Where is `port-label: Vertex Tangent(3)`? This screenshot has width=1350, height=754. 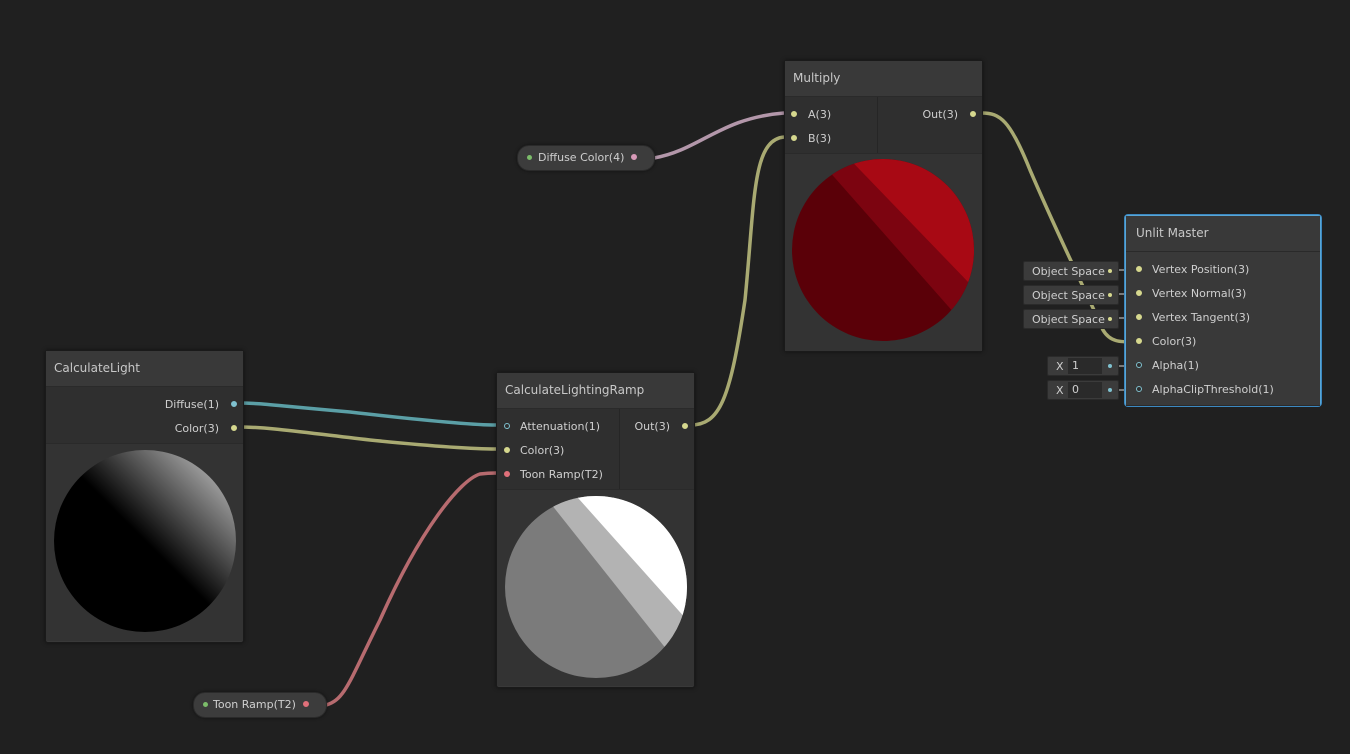
port-label: Vertex Tangent(3) is located at coordinates (1201, 317).